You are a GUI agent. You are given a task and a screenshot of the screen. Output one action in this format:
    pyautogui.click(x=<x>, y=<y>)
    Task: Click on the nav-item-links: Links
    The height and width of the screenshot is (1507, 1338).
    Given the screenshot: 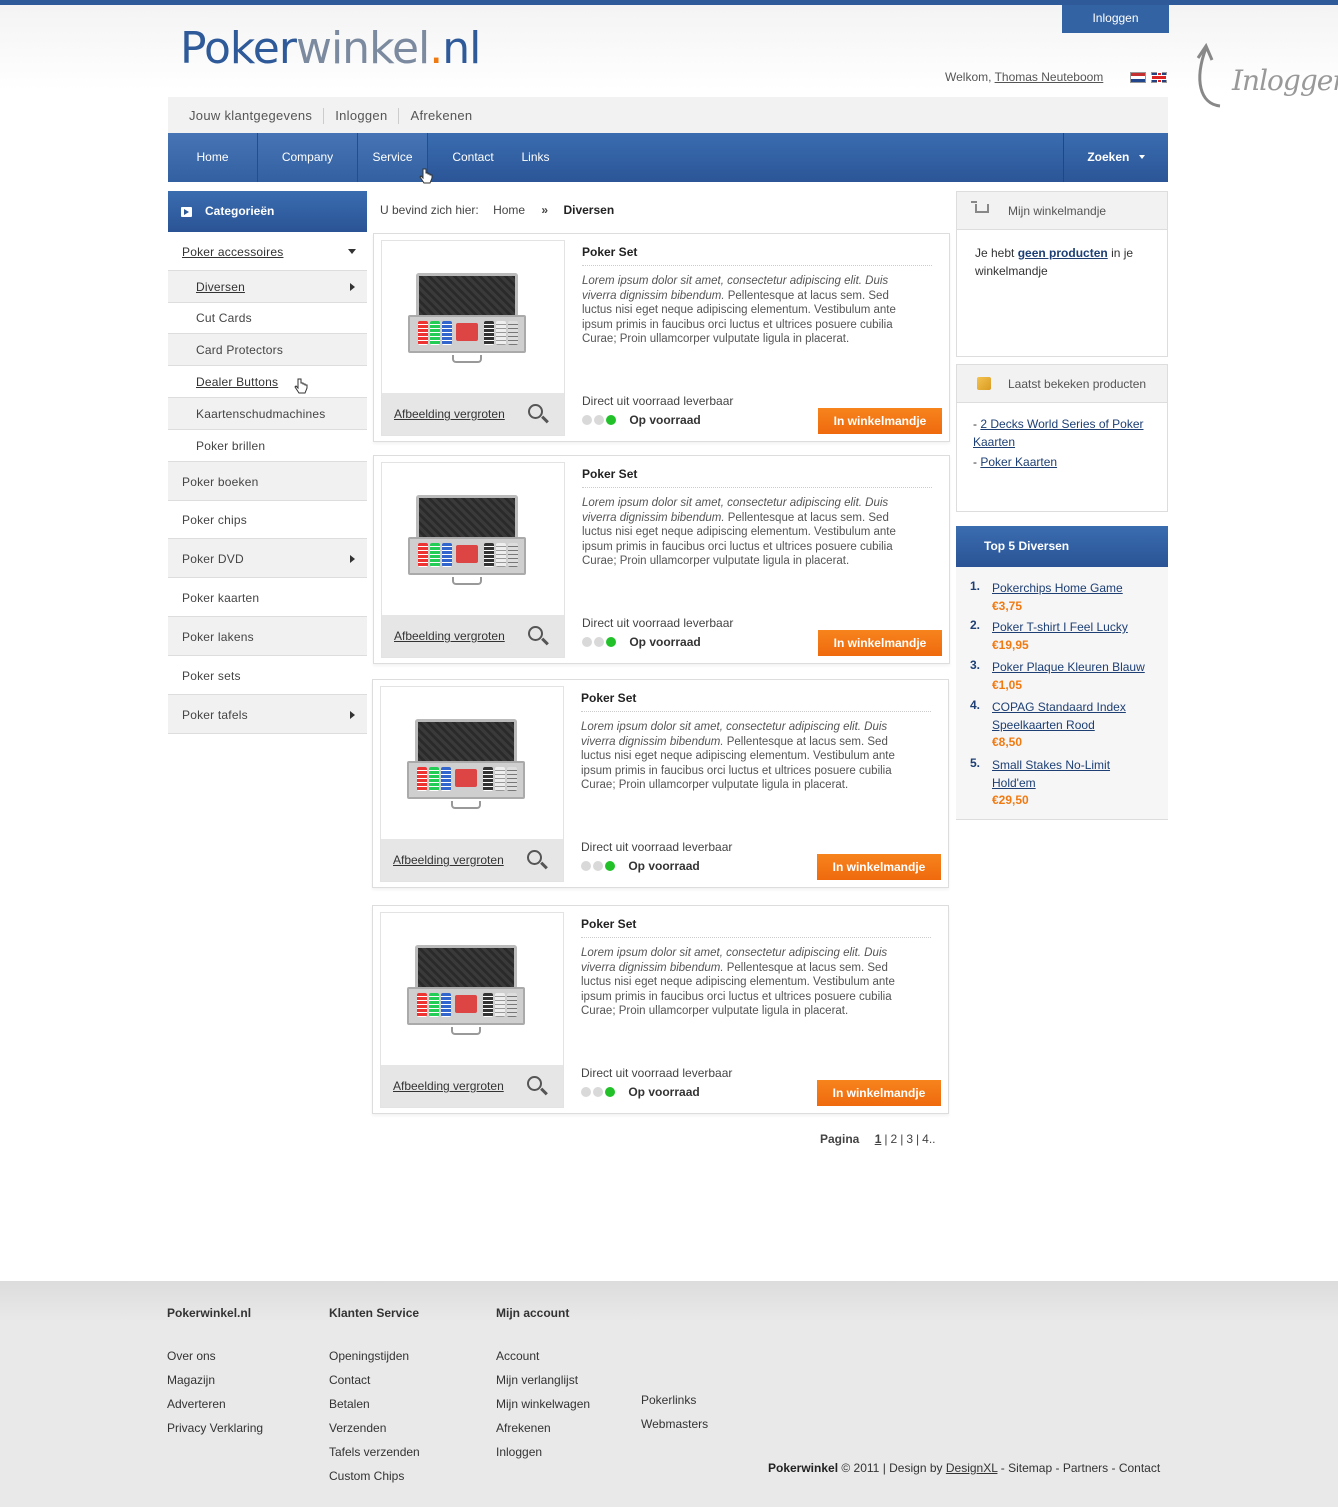 What is the action you would take?
    pyautogui.click(x=535, y=157)
    